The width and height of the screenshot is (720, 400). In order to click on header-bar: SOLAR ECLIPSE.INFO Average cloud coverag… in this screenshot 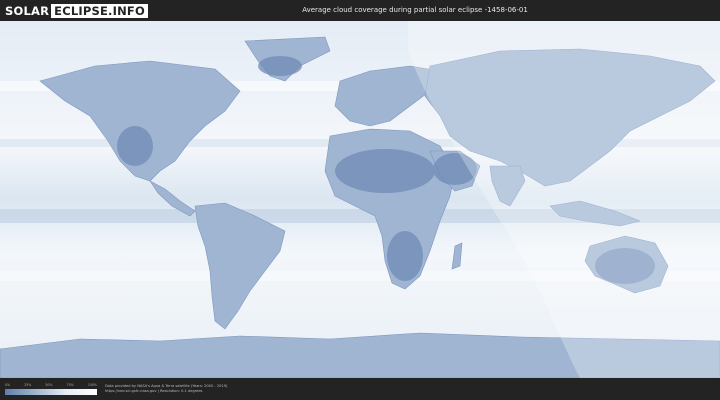, I will do `click(360, 10)`.